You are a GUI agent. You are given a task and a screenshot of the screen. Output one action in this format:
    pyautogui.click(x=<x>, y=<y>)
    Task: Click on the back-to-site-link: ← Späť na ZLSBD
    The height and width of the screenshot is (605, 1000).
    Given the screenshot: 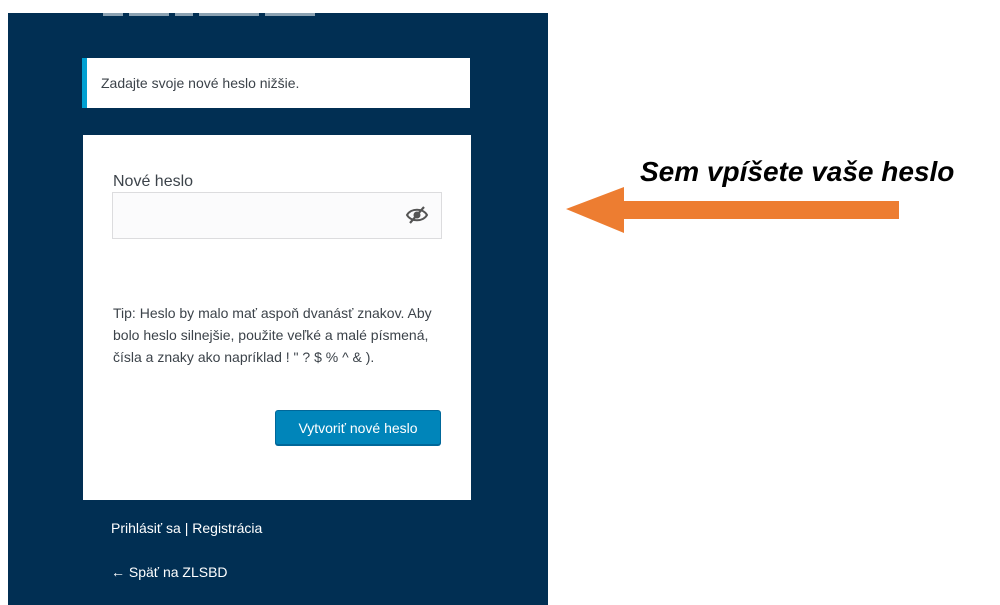 What is the action you would take?
    pyautogui.click(x=169, y=572)
    